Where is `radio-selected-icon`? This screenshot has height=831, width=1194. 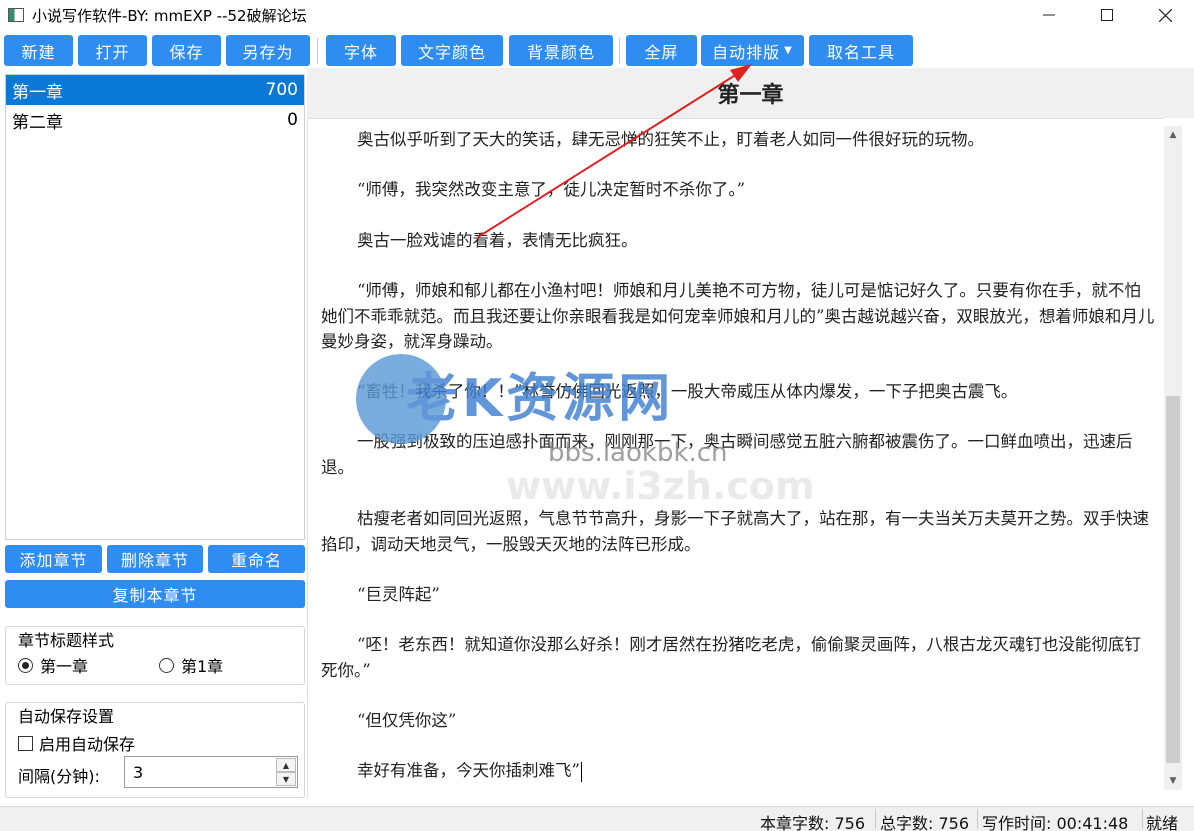
radio-selected-icon is located at coordinates (25, 665).